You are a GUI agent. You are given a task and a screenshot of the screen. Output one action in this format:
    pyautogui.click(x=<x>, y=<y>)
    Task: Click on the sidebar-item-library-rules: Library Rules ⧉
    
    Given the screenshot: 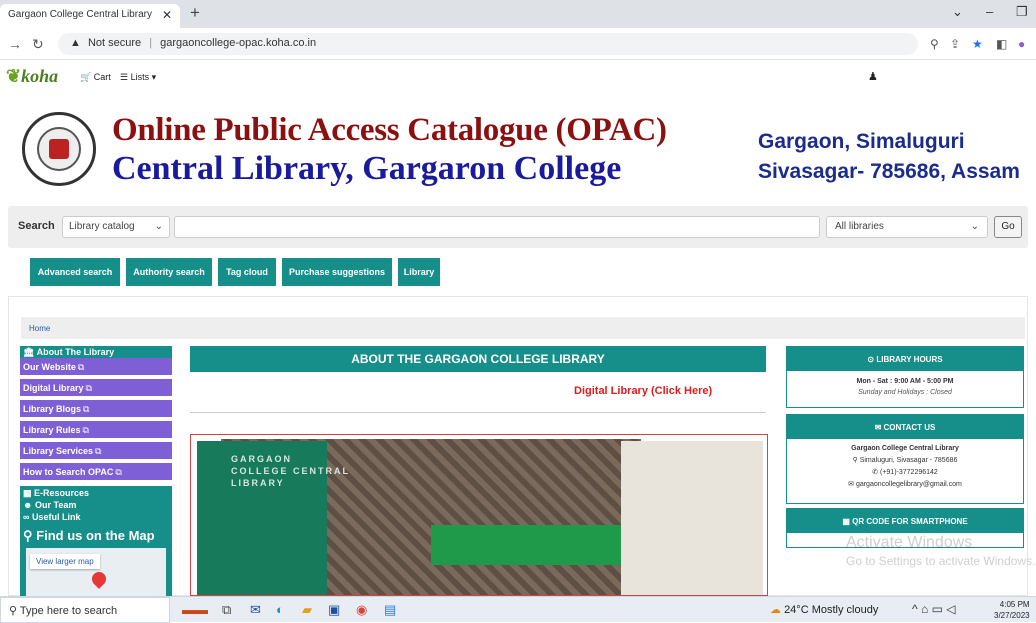 What is the action you would take?
    pyautogui.click(x=96, y=430)
    